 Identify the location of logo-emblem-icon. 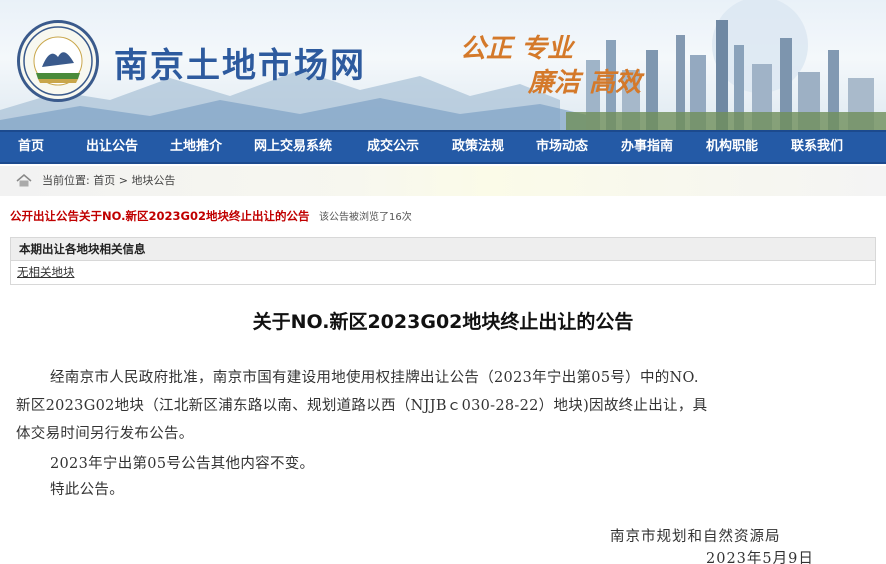
(58, 61).